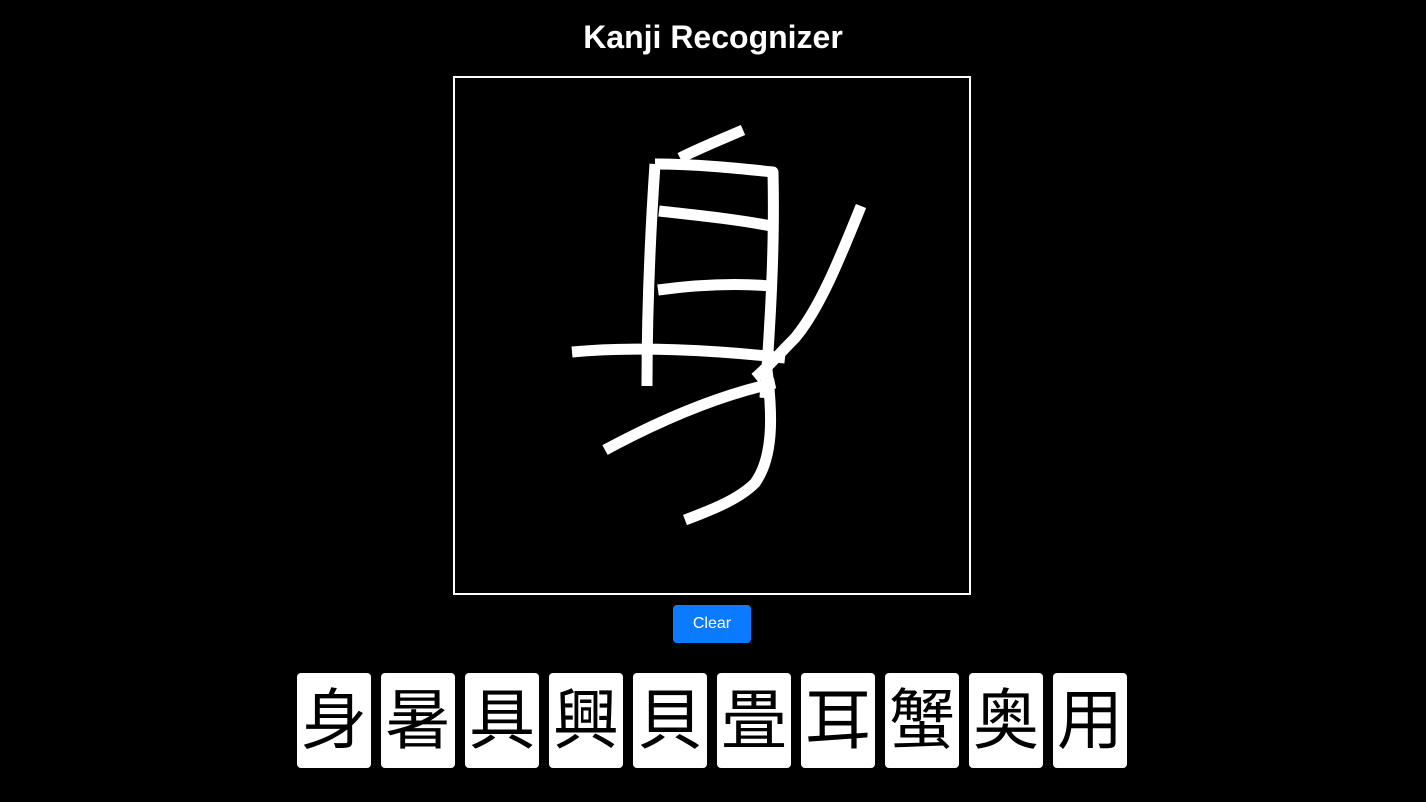 The width and height of the screenshot is (1426, 802). What do you see at coordinates (689, 416) in the screenshot?
I see `stroke-left-sweep` at bounding box center [689, 416].